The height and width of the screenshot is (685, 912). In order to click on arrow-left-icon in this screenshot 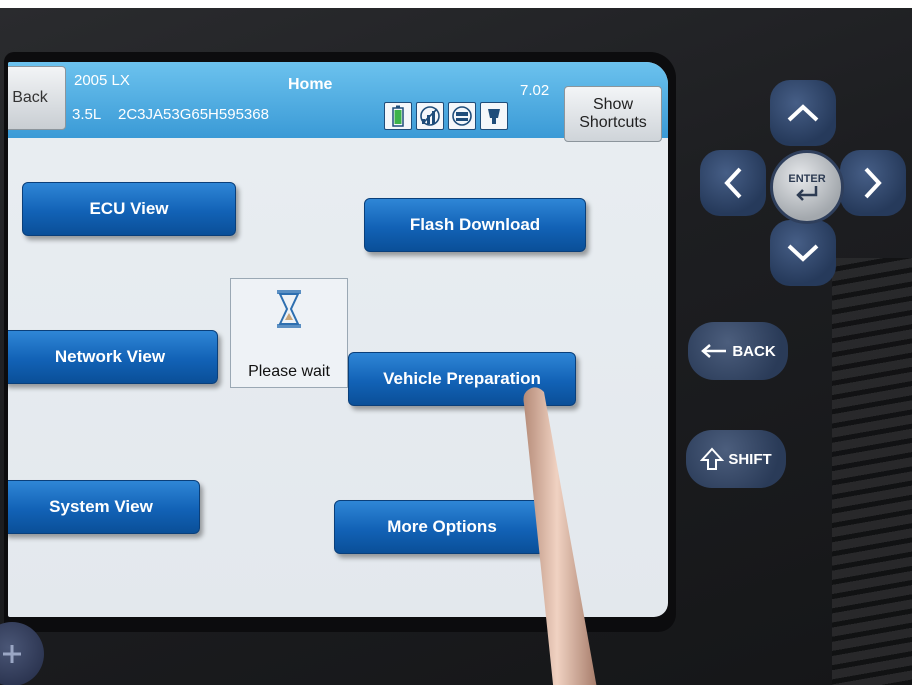, I will do `click(714, 351)`.